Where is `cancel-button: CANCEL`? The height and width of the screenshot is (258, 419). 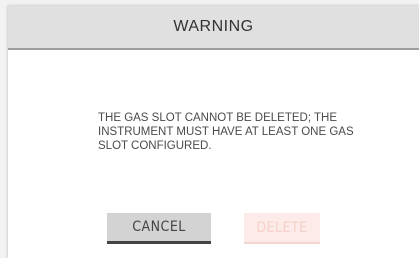
cancel-button: CANCEL is located at coordinates (159, 228).